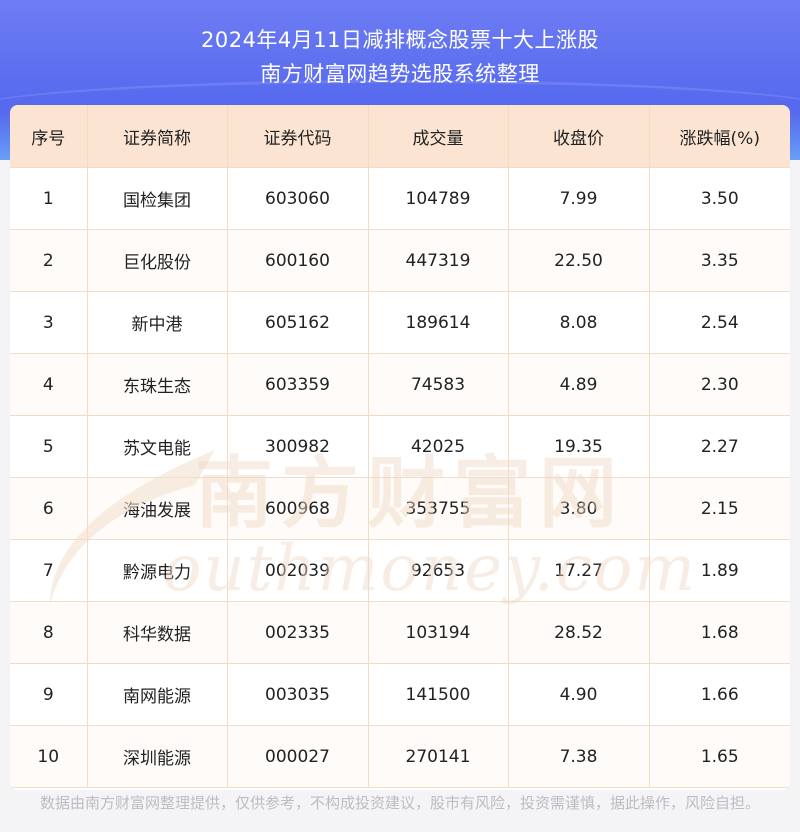  I want to click on table-cell: 447319, so click(438, 260).